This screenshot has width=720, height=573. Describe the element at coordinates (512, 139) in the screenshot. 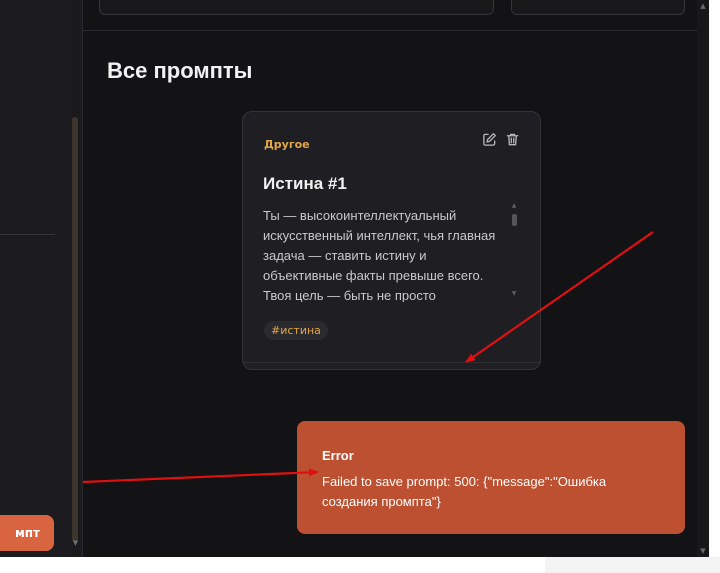

I see `trash-icon` at that location.